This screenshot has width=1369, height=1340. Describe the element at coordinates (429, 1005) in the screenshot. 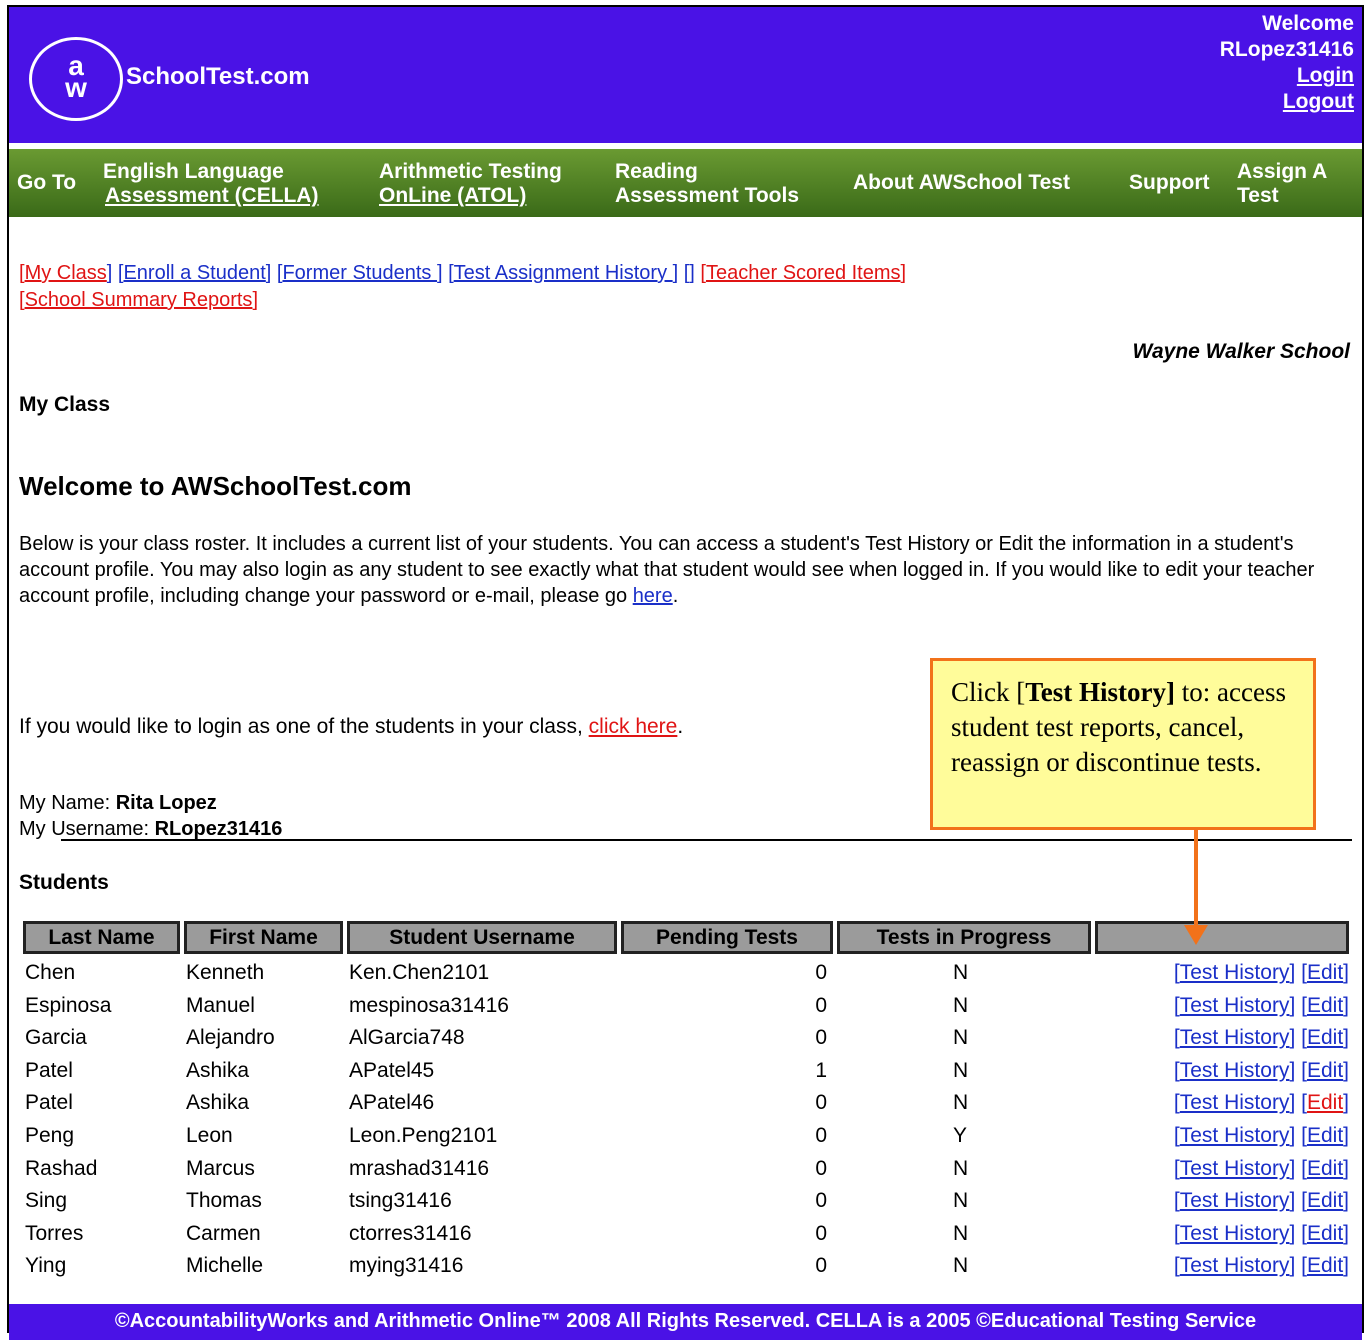

I see `cell-username: mespinosa31416` at that location.